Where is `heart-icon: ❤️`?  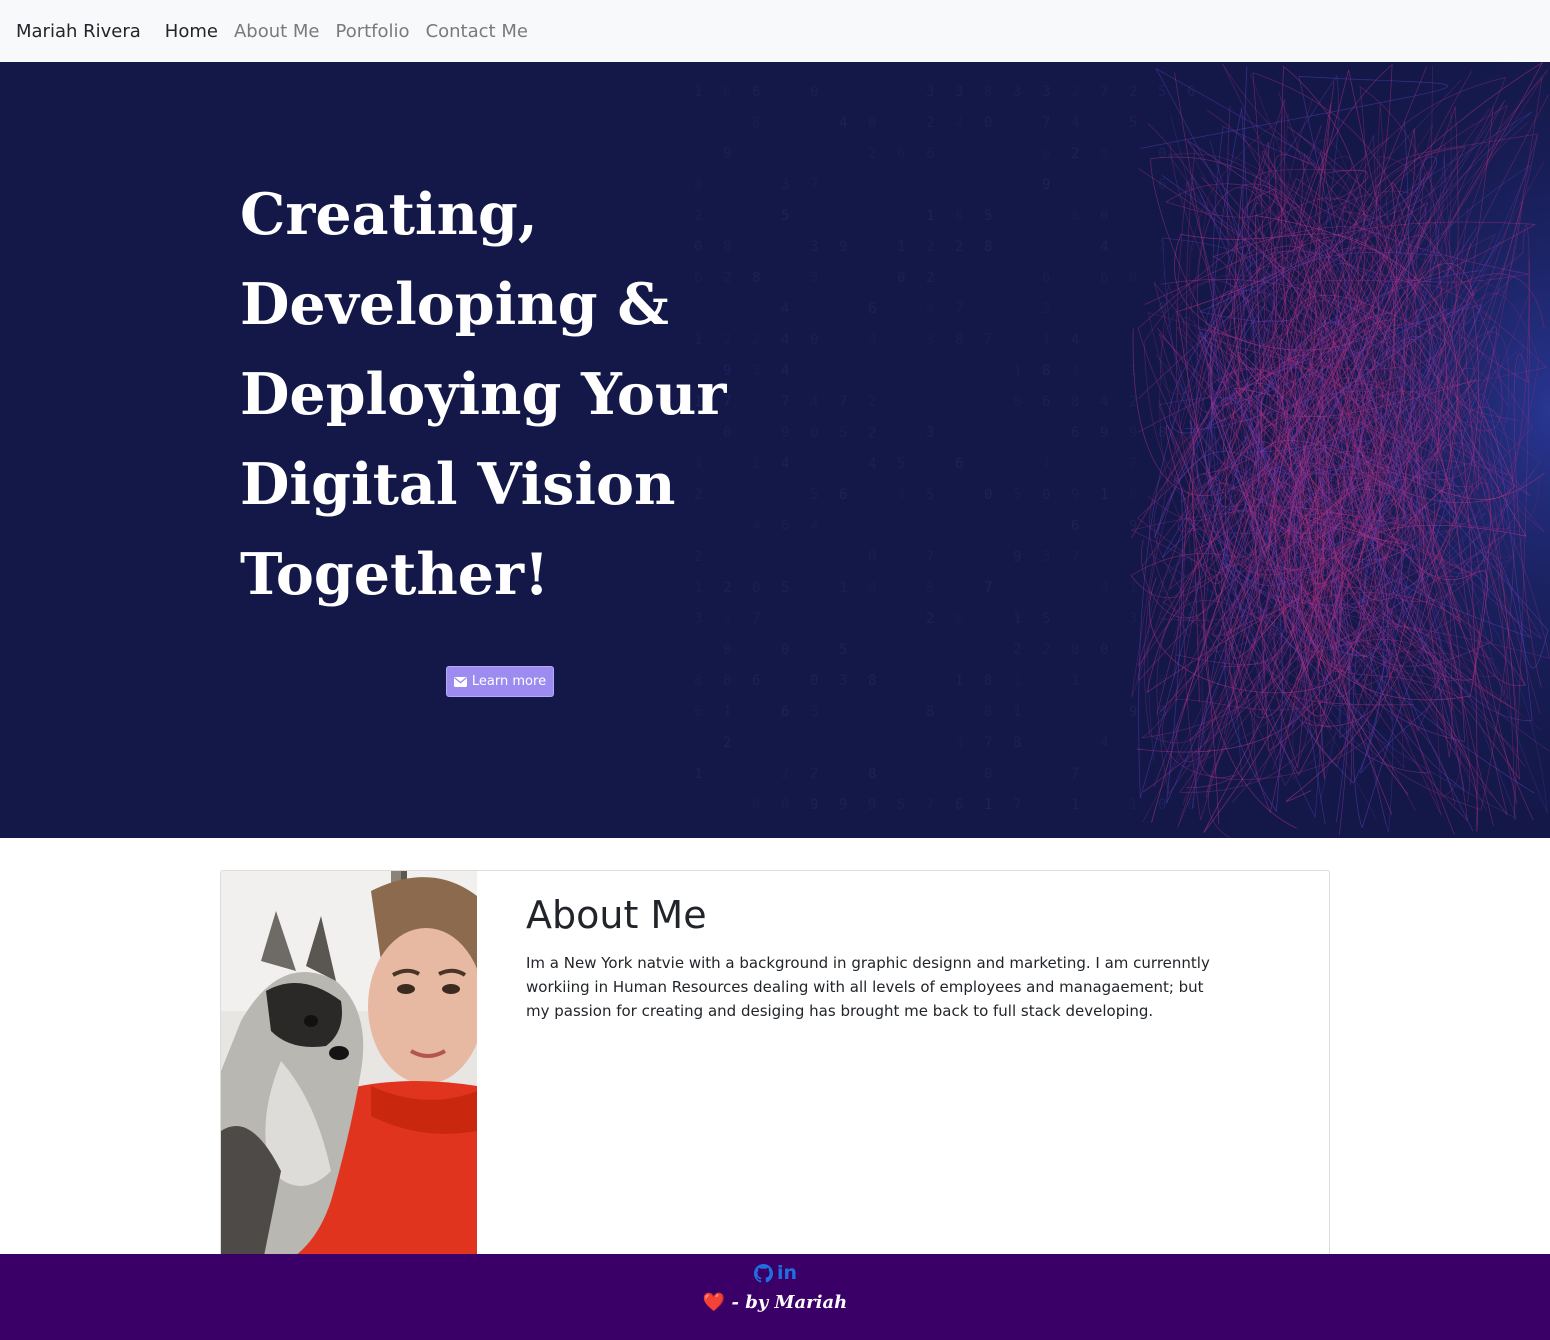 heart-icon: ❤️ is located at coordinates (714, 1302).